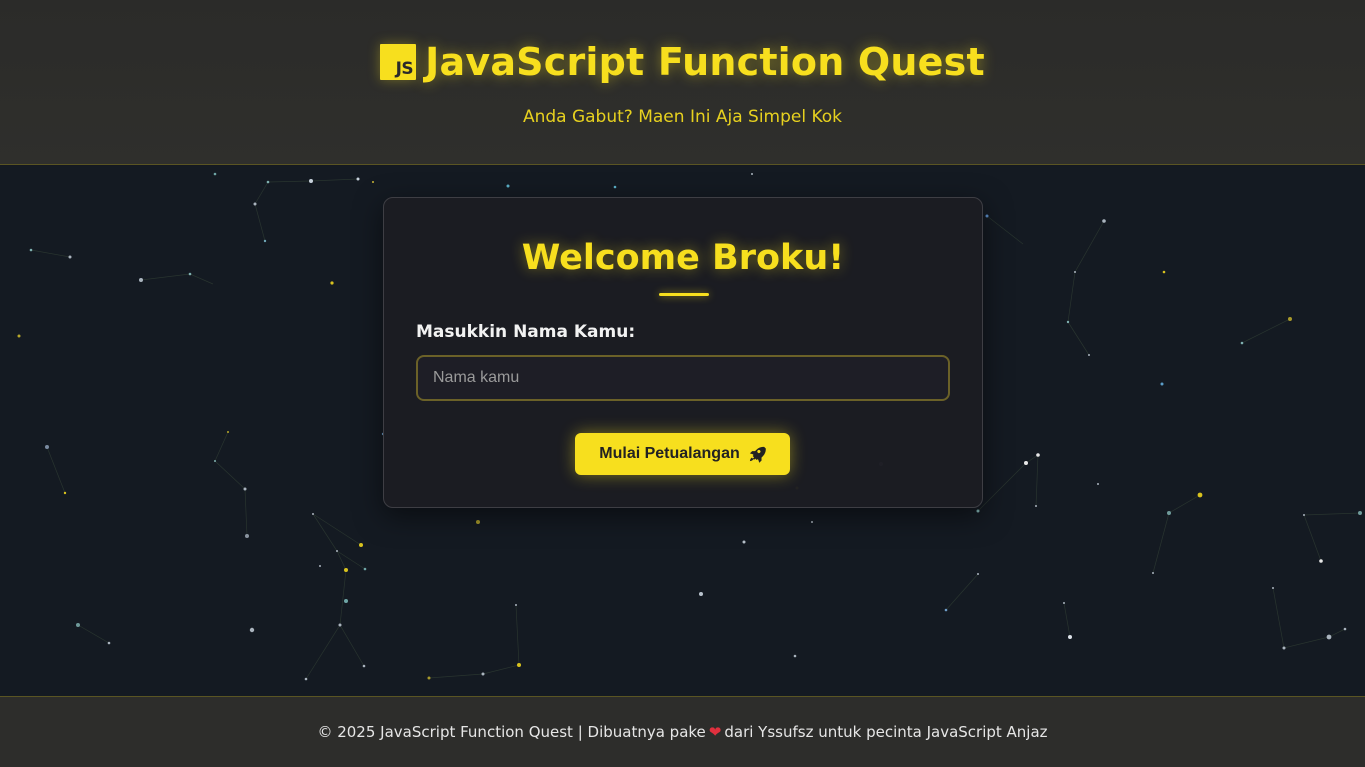  What do you see at coordinates (683, 378) in the screenshot?
I see `name-input` at bounding box center [683, 378].